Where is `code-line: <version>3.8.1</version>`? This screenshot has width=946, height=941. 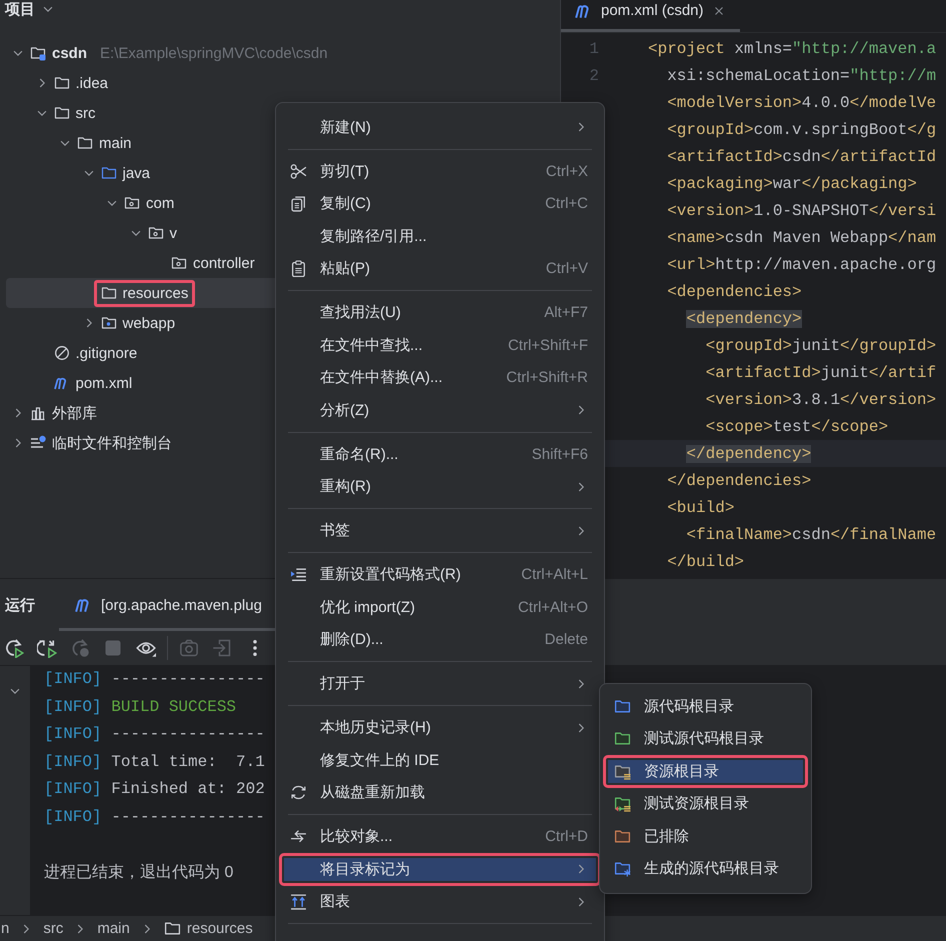 code-line: <version>3.8.1</version> is located at coordinates (820, 399).